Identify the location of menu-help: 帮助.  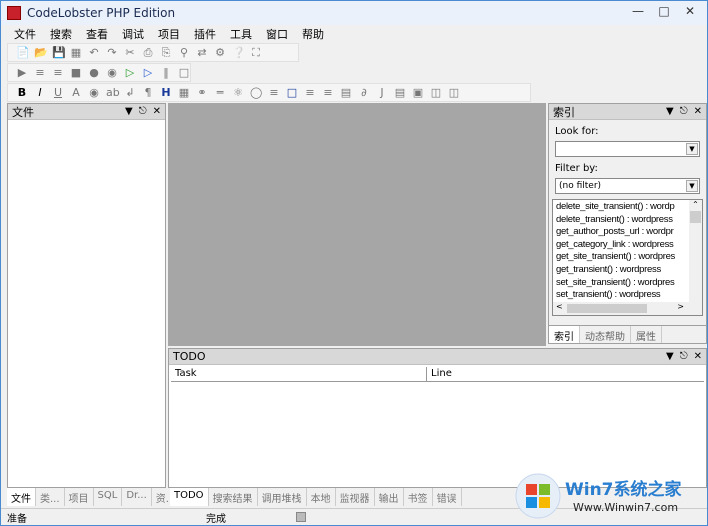
(313, 34).